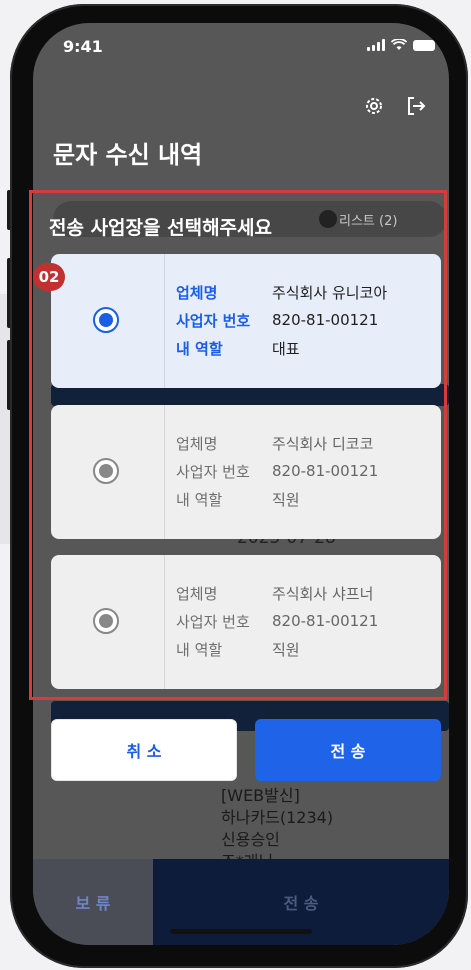 The height and width of the screenshot is (970, 471). I want to click on home-indicator, so click(241, 931).